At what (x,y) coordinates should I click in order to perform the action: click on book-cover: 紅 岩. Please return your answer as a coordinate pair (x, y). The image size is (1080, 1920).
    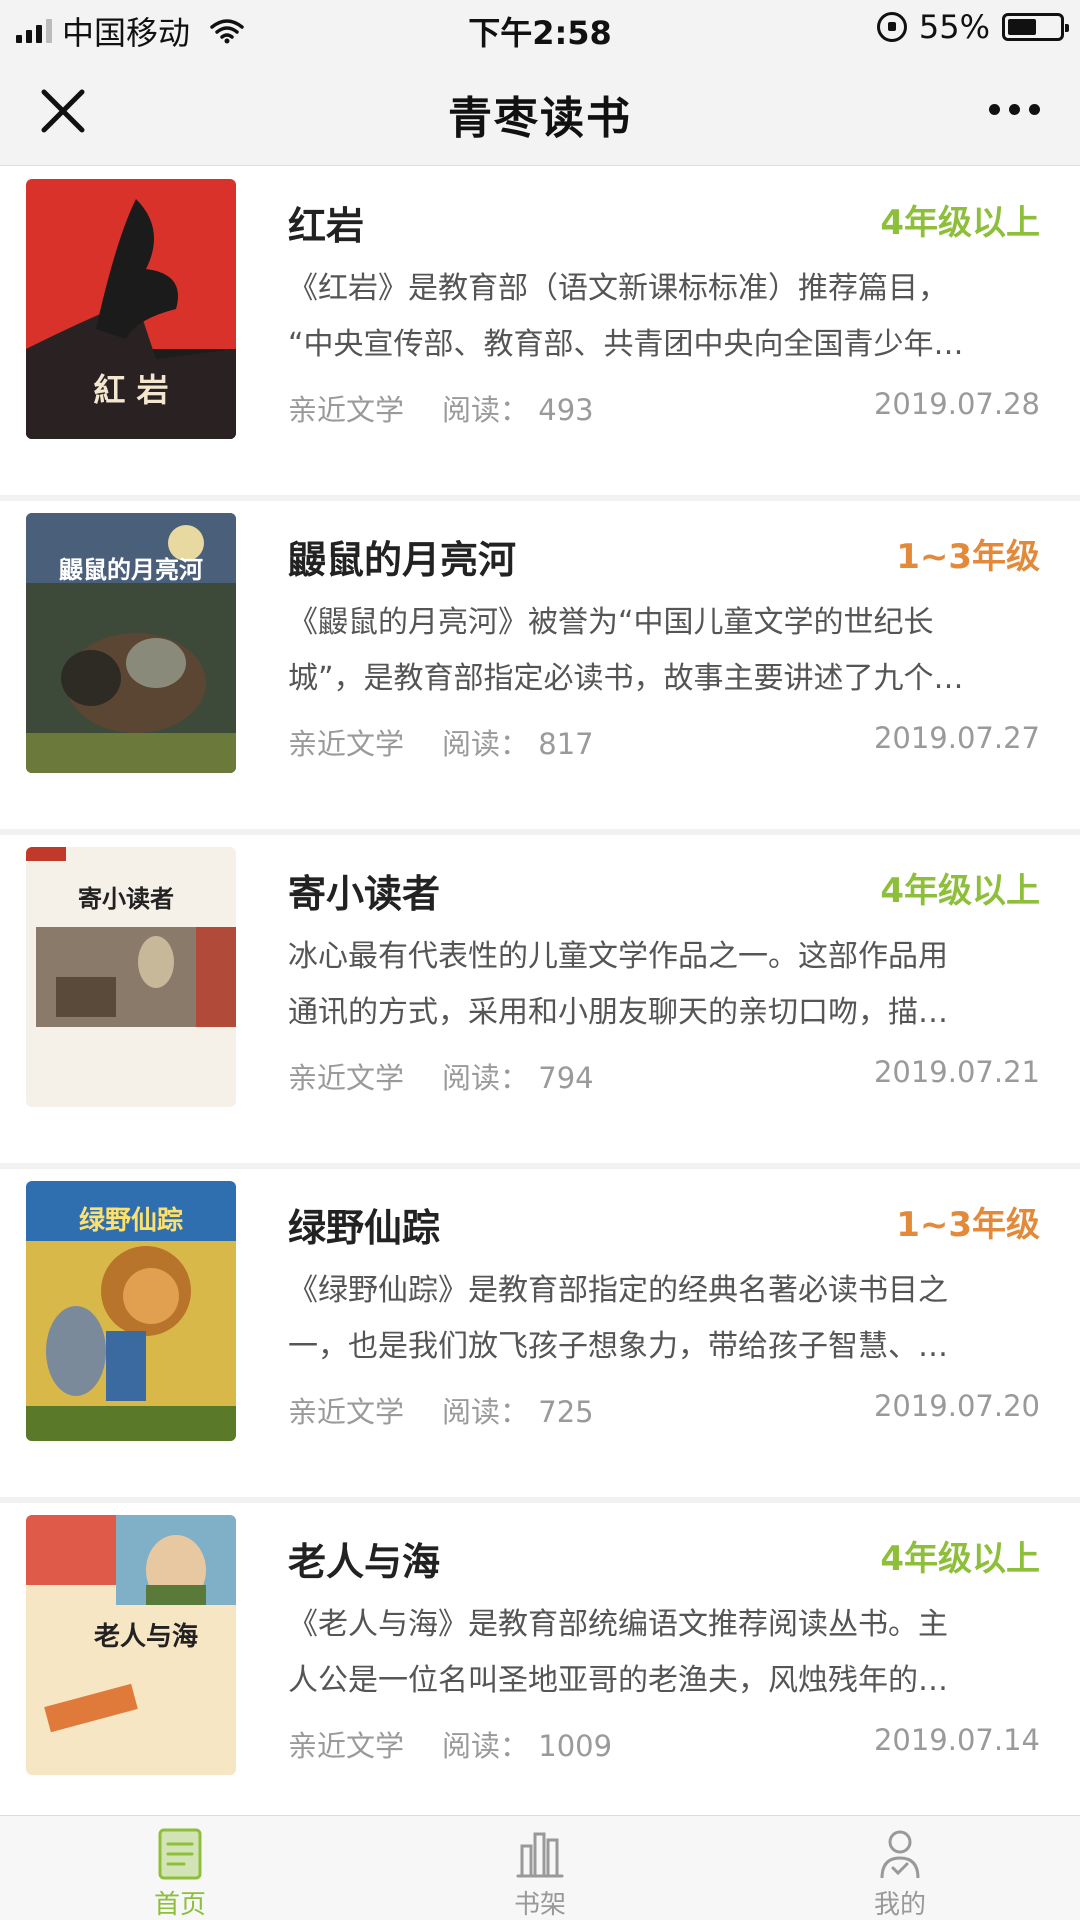
    Looking at the image, I should click on (131, 309).